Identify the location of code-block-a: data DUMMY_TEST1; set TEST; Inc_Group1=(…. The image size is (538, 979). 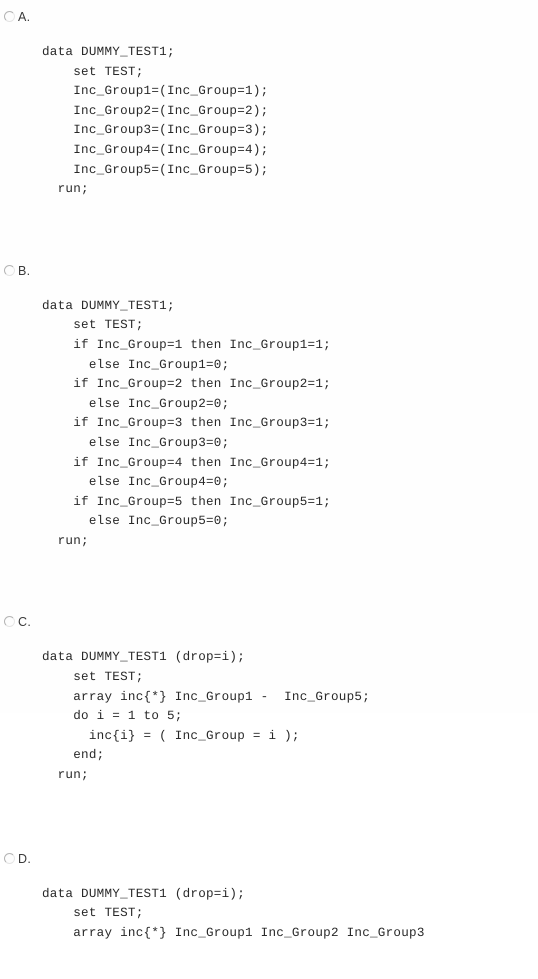
(155, 121).